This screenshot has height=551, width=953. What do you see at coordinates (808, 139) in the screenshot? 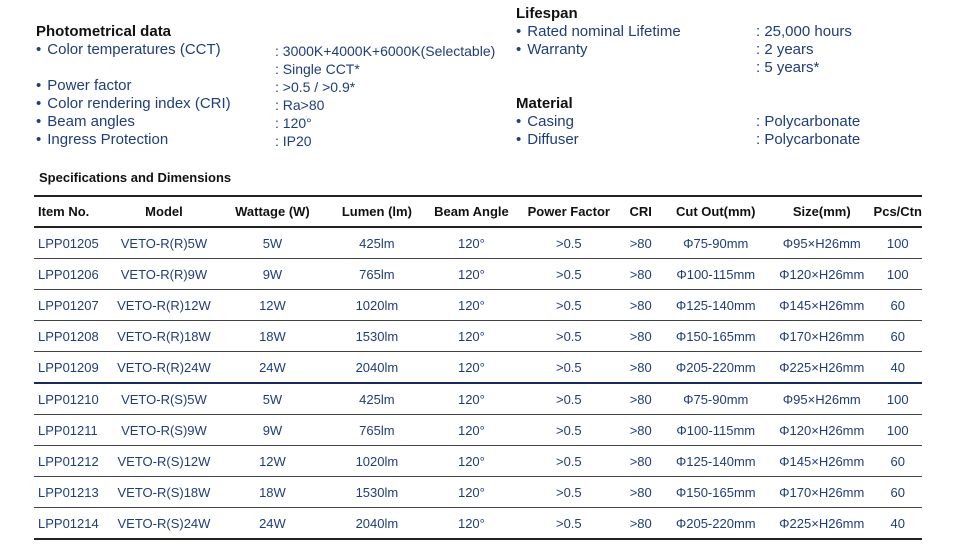
I see `material-value-diffuser: : Polycarbonate` at bounding box center [808, 139].